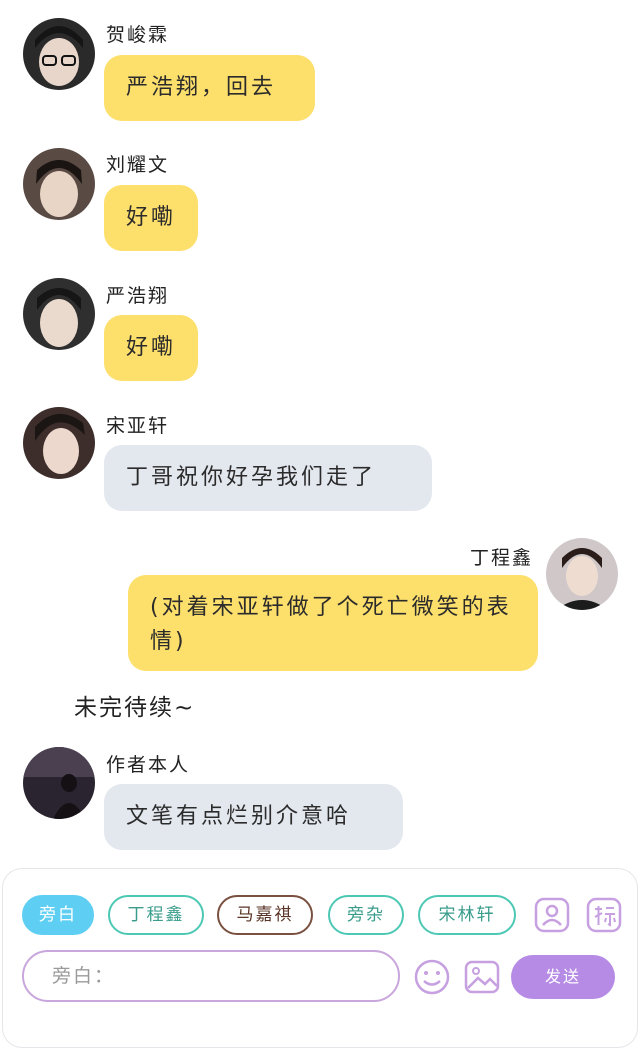 This screenshot has height=1048, width=640. What do you see at coordinates (502, 558) in the screenshot?
I see `sender-name: 丁程鑫` at bounding box center [502, 558].